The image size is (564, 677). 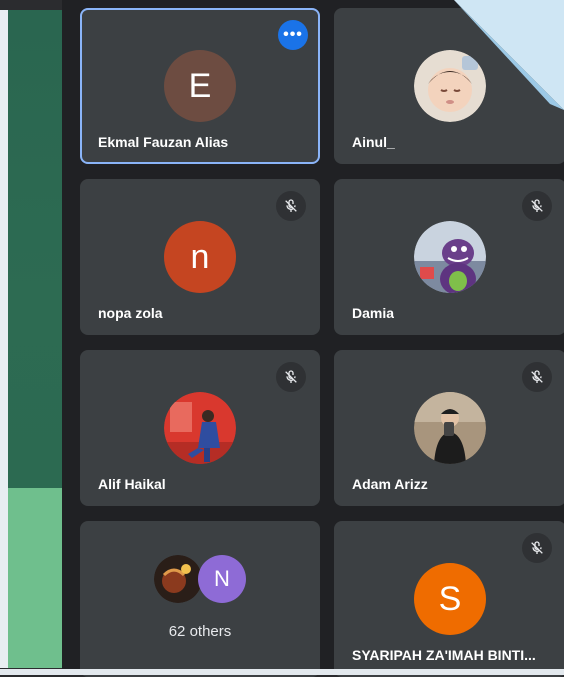 What do you see at coordinates (200, 631) in the screenshot?
I see `others-count-label: 62 others` at bounding box center [200, 631].